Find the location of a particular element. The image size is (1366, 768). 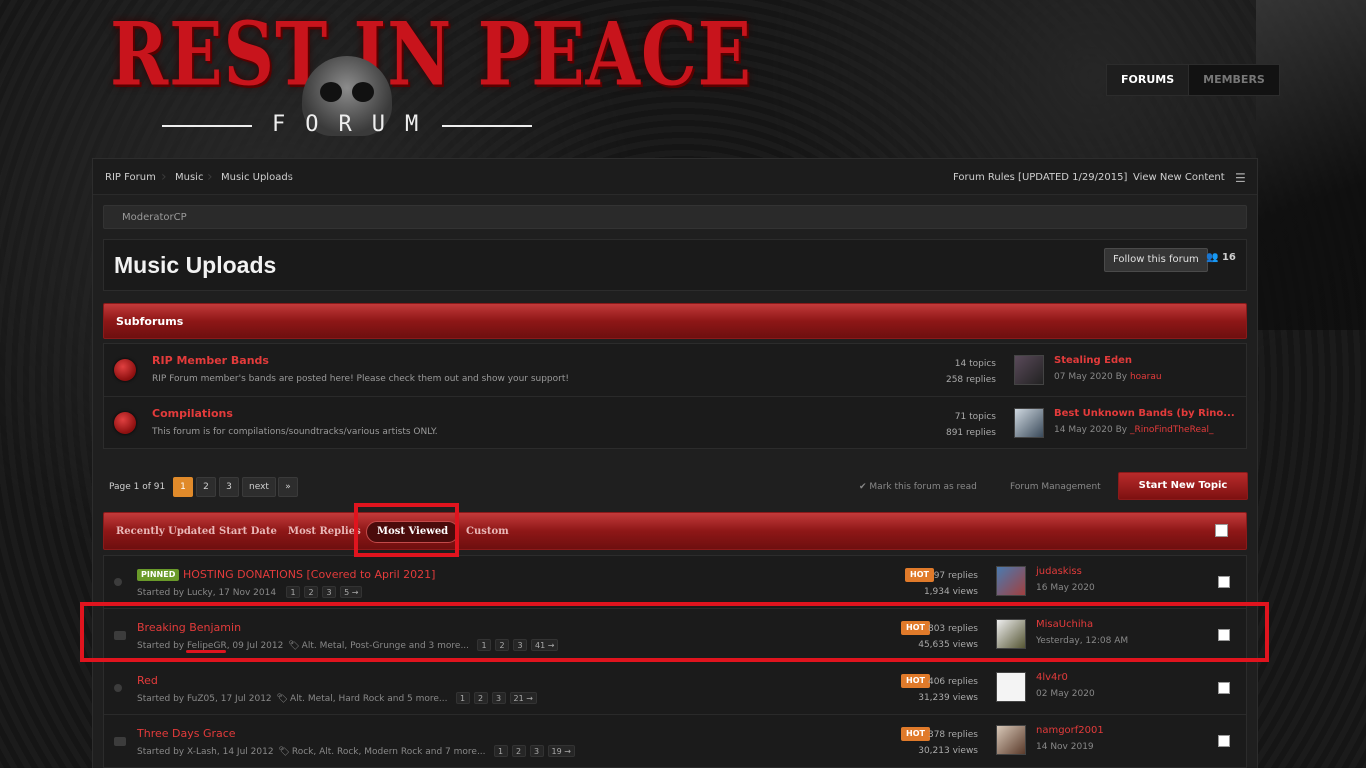

topic-page-link: 21 → is located at coordinates (523, 698).